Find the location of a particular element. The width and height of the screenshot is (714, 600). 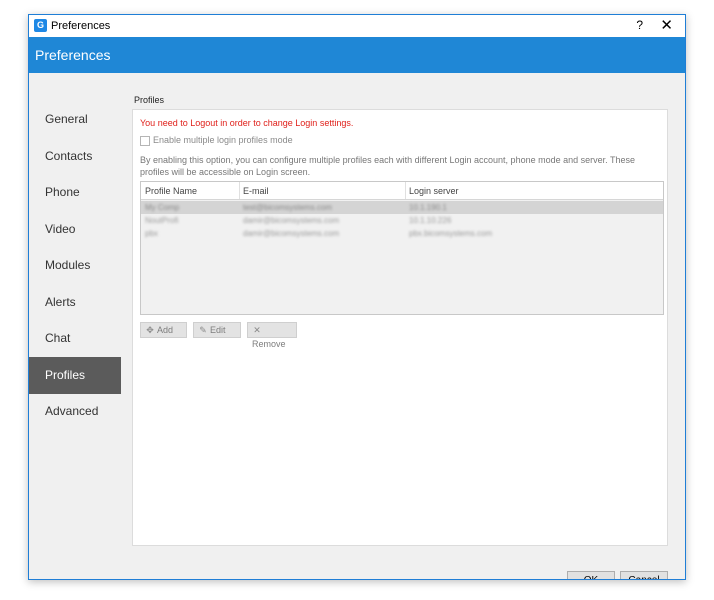

cell-email: test@bicomsystems.com is located at coordinates (288, 207).